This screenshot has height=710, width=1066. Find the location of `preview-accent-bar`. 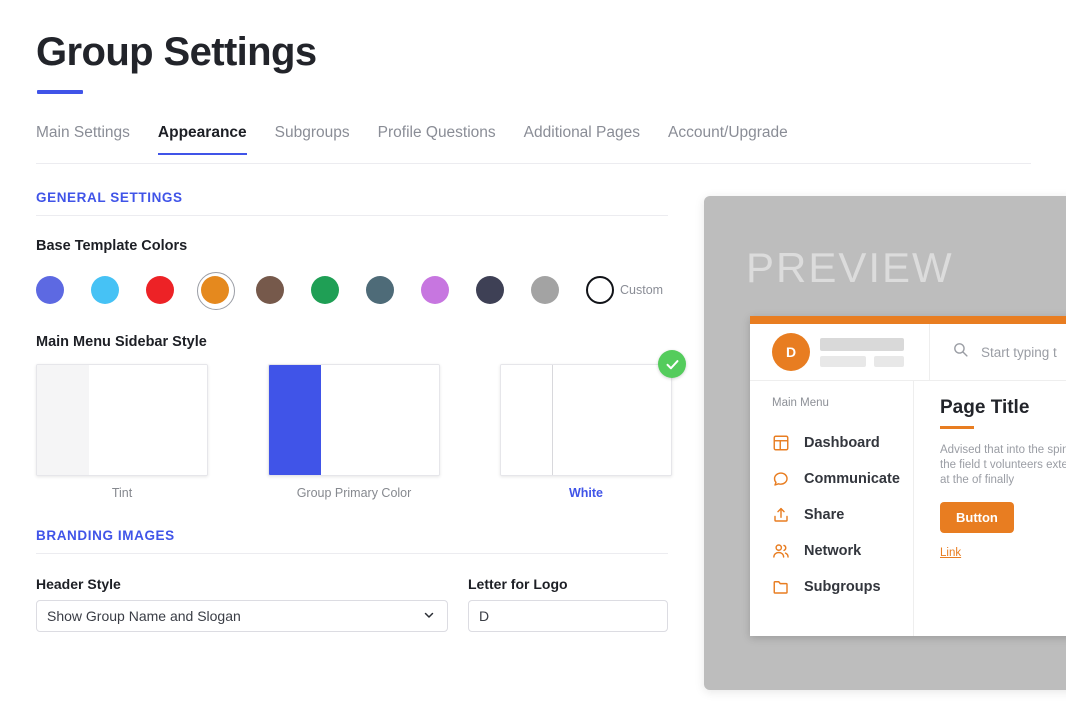

preview-accent-bar is located at coordinates (908, 320).